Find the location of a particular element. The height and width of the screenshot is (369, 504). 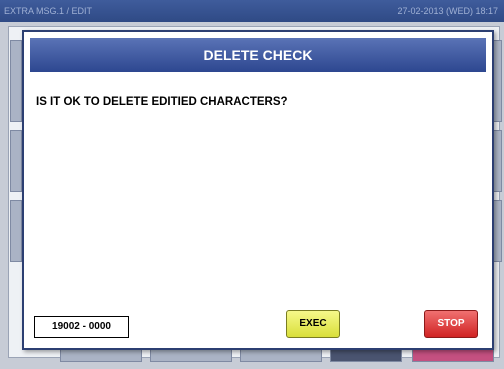

dialog-message: IS IT OK TO DELETE EDITIED CHARACTERS? is located at coordinates (162, 102).